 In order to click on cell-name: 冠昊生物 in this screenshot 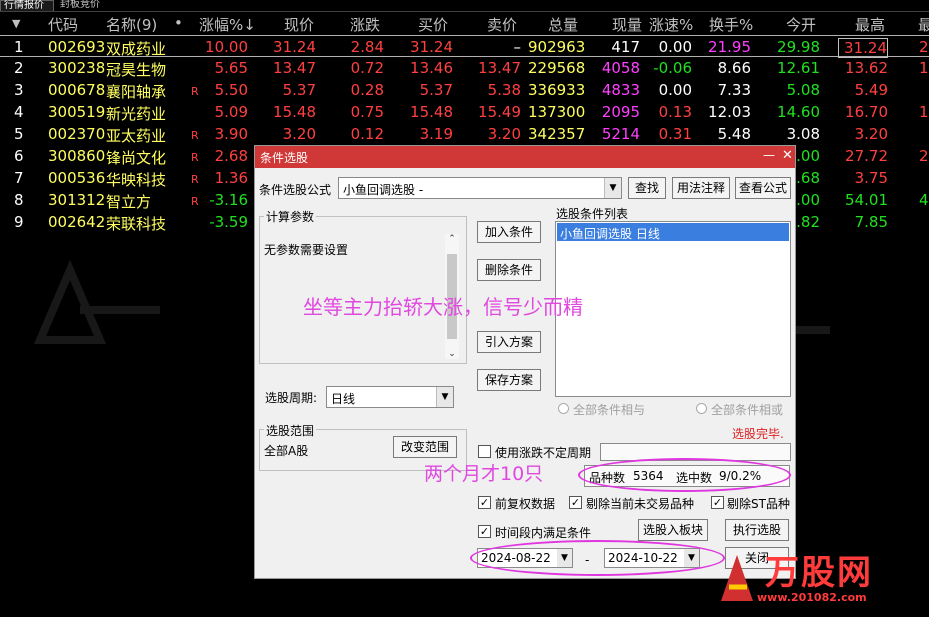, I will do `click(136, 70)`.